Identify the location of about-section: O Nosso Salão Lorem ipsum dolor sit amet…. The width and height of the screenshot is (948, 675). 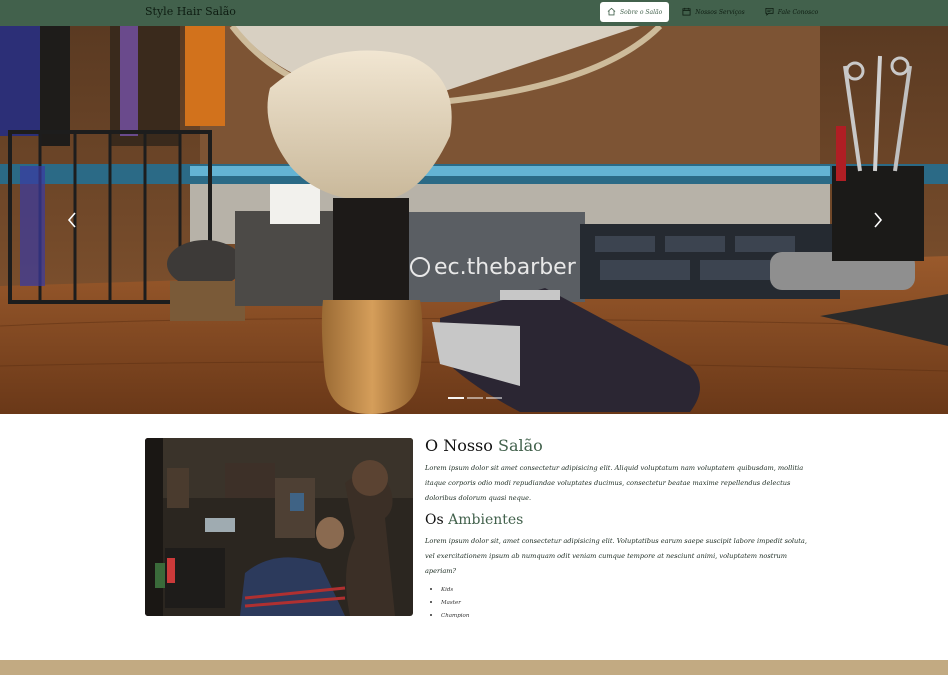
(617, 530).